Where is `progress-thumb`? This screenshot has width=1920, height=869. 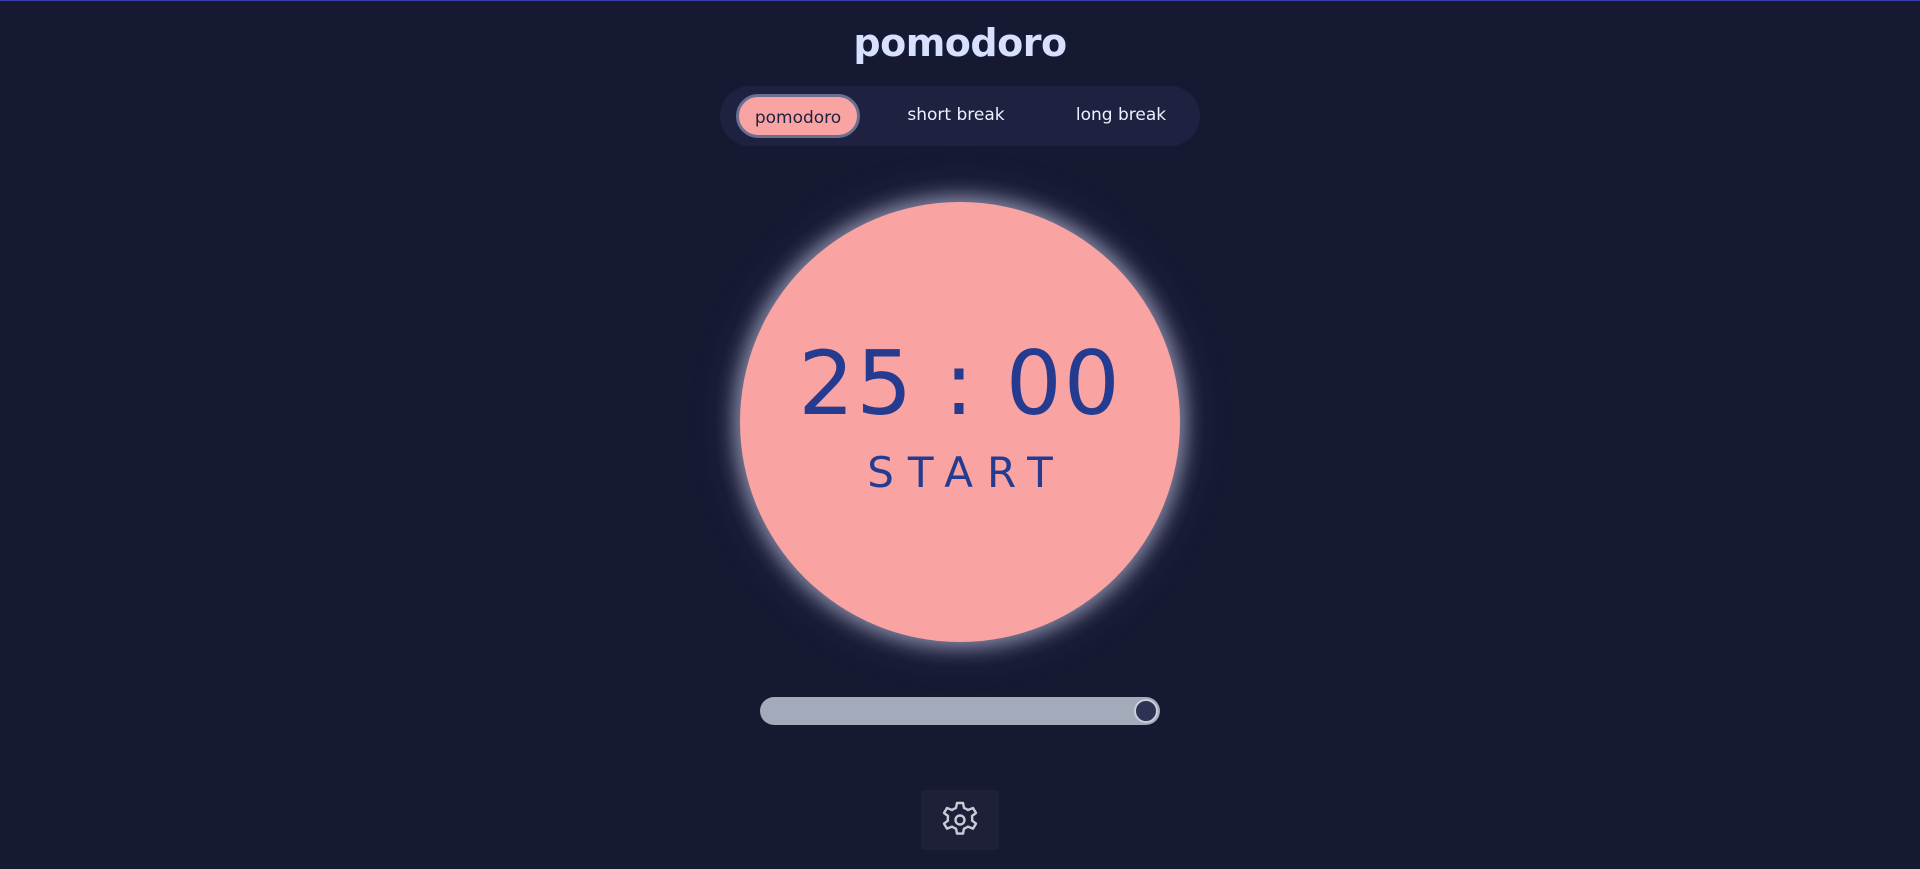
progress-thumb is located at coordinates (1146, 711).